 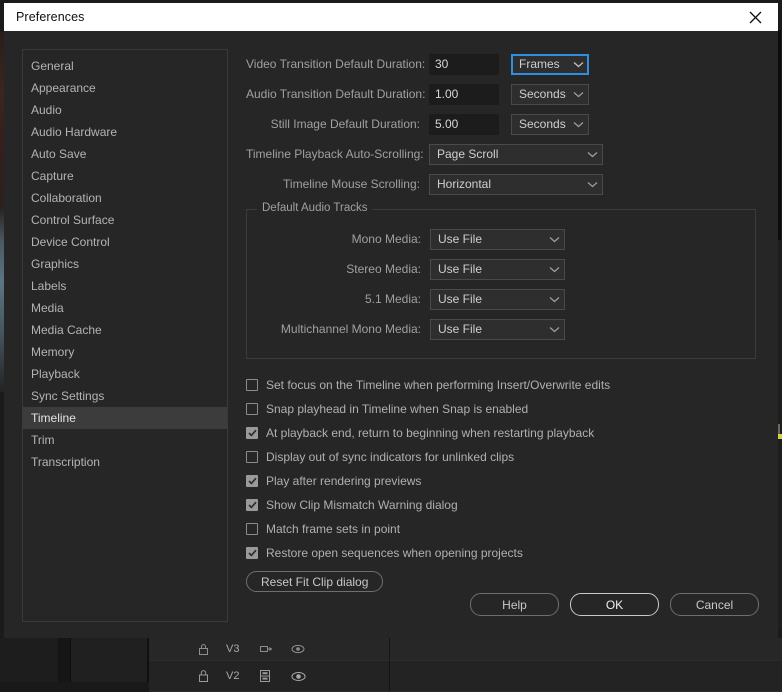 I want to click on sidebar-item-appearance: Appearance, so click(x=125, y=88).